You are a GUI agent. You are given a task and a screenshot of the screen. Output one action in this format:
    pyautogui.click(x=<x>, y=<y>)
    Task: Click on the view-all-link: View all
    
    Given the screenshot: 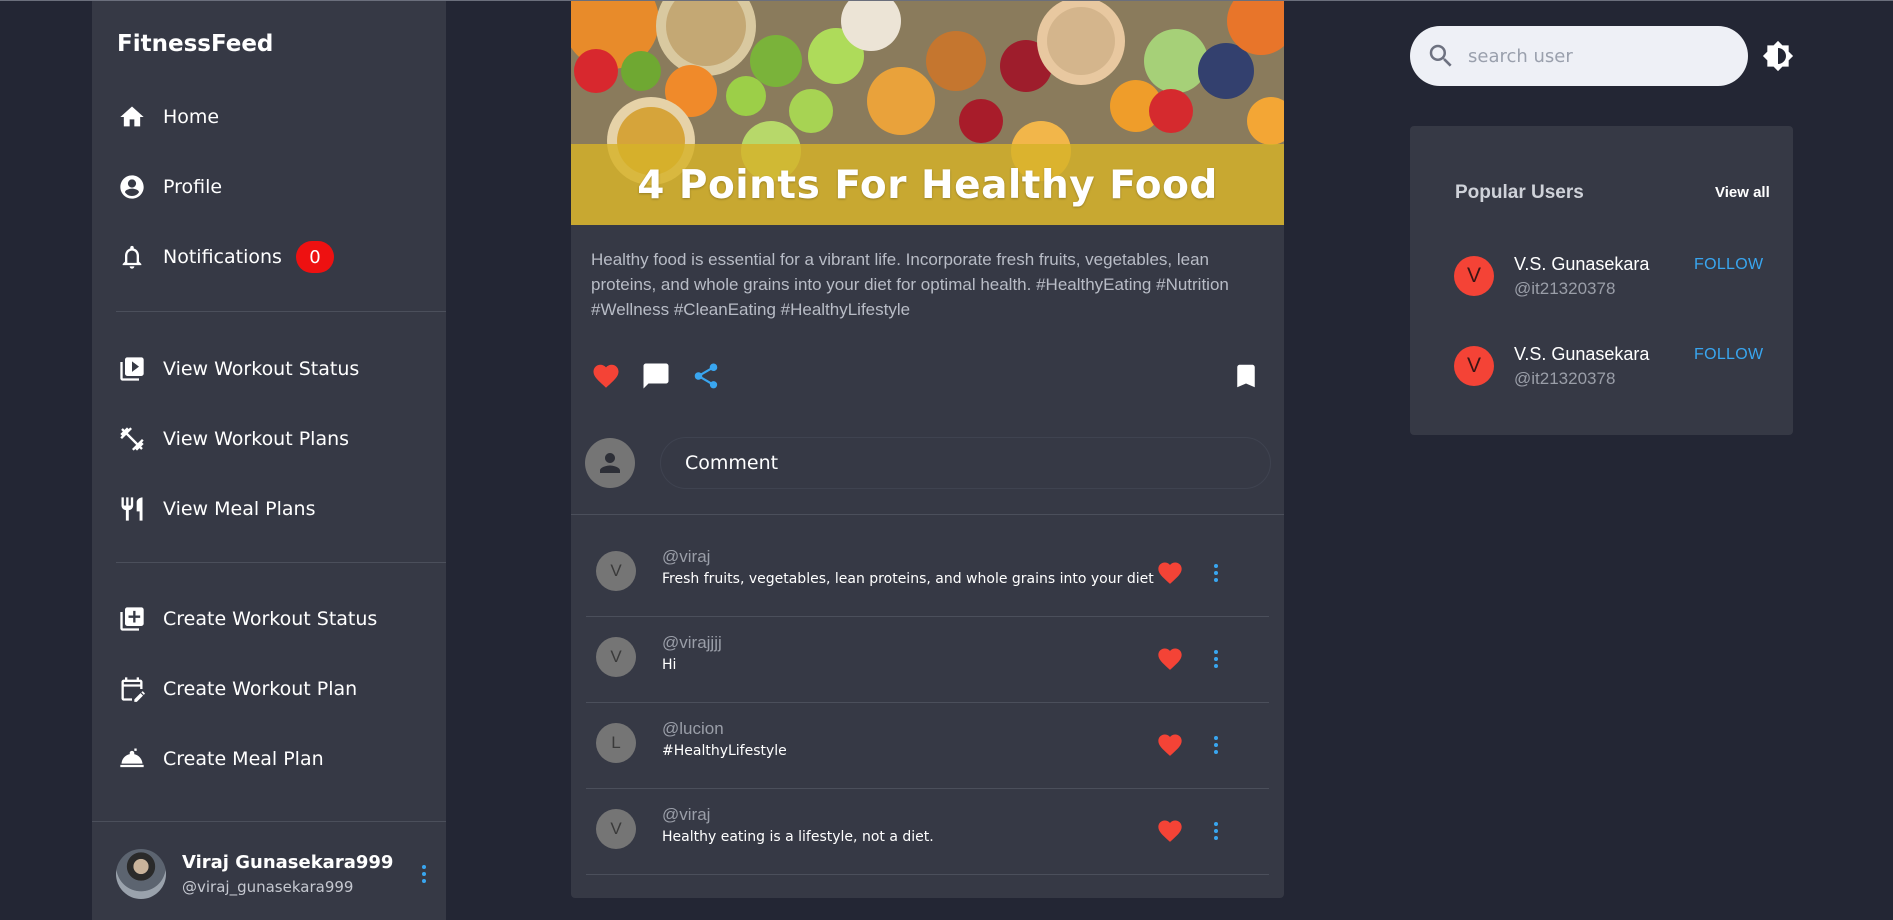 What is the action you would take?
    pyautogui.click(x=1742, y=192)
    